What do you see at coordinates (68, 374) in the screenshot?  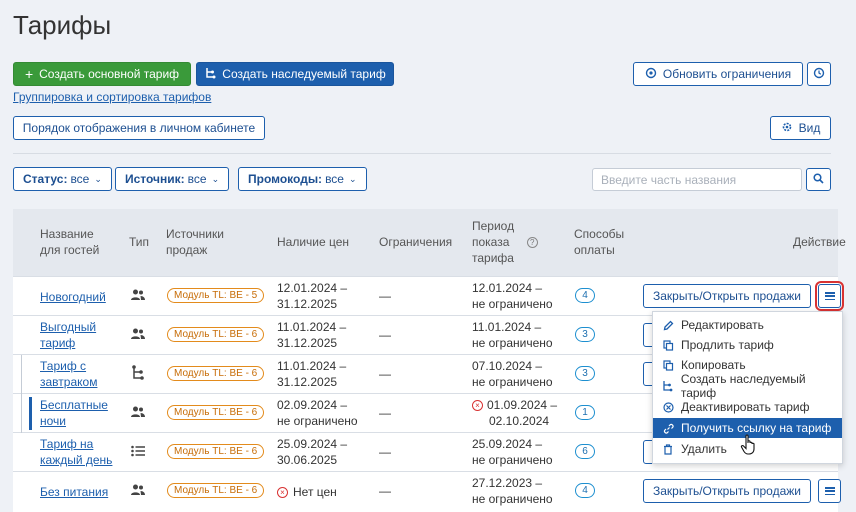 I see `tariff-name-link: Тариф с завтраком` at bounding box center [68, 374].